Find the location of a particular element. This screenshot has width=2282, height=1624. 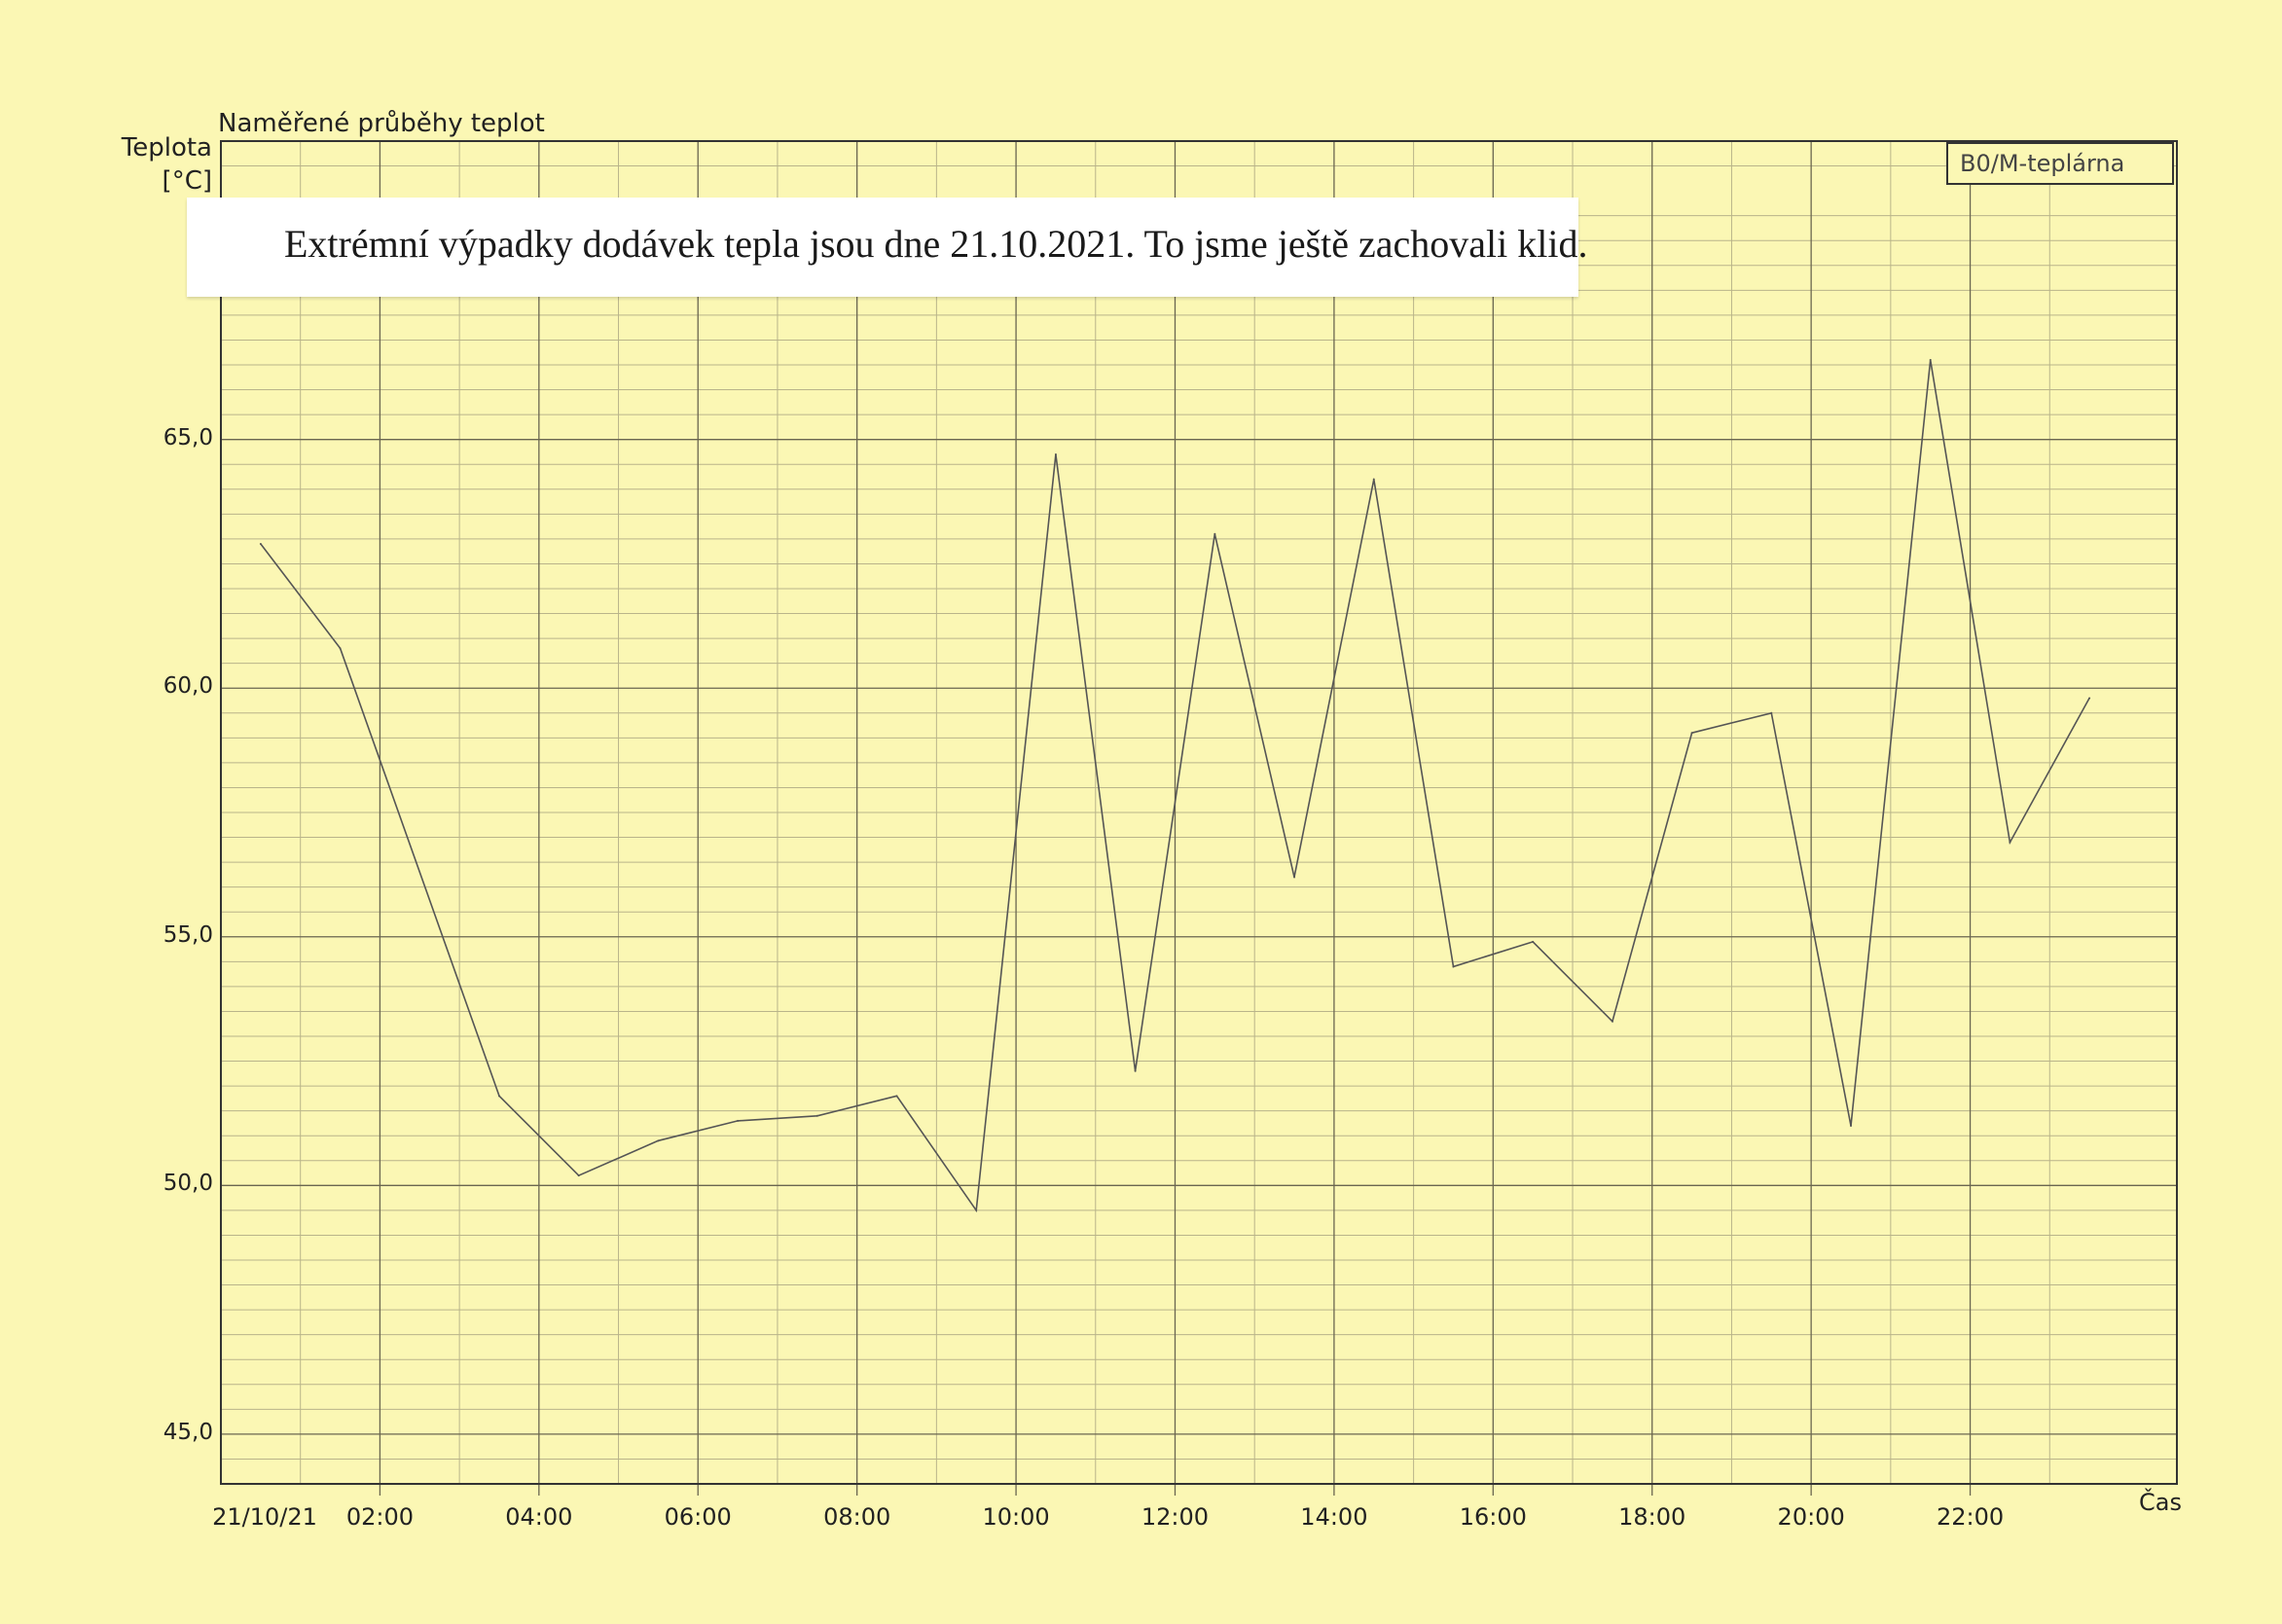

y-tick-label: 60,0 is located at coordinates (188, 686).